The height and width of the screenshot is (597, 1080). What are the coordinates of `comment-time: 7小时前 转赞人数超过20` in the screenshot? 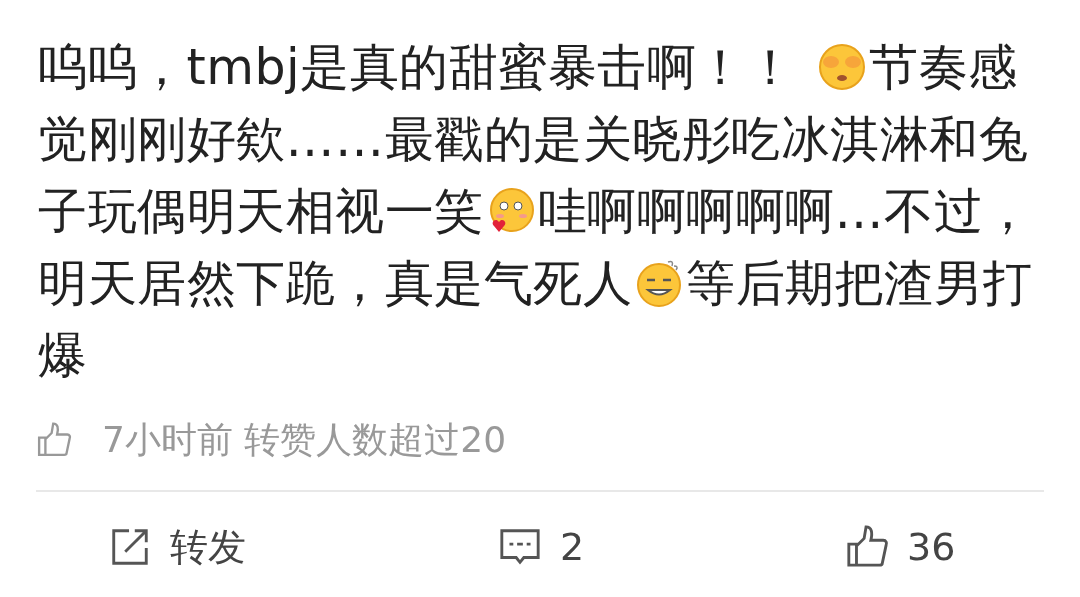 It's located at (304, 439).